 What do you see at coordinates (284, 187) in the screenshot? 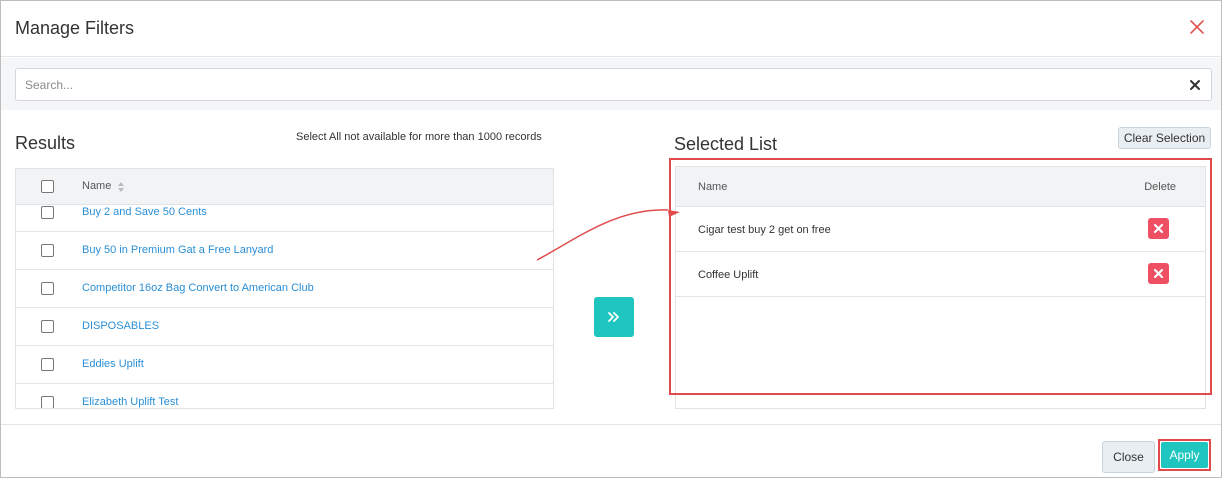
I see `results-table-header: Name` at bounding box center [284, 187].